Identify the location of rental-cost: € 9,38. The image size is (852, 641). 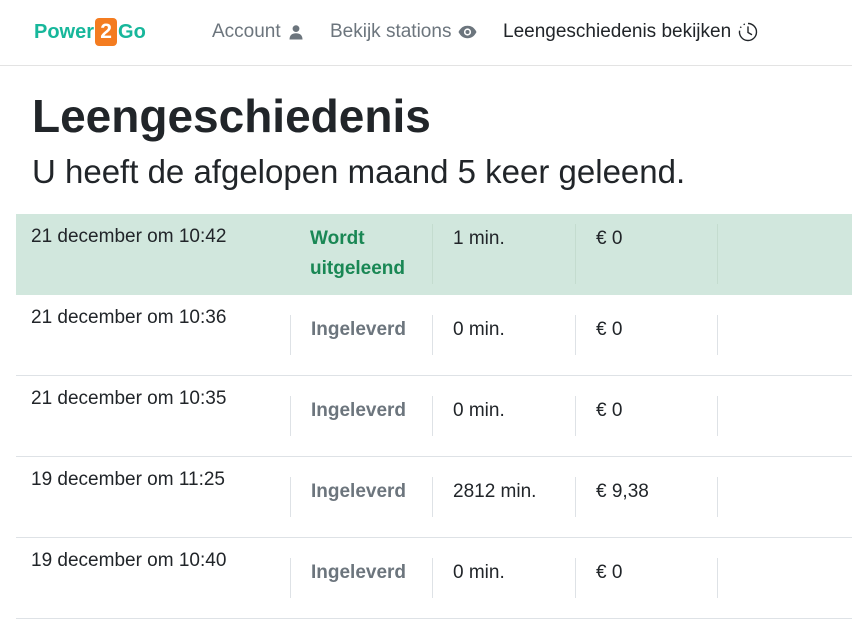
(646, 497).